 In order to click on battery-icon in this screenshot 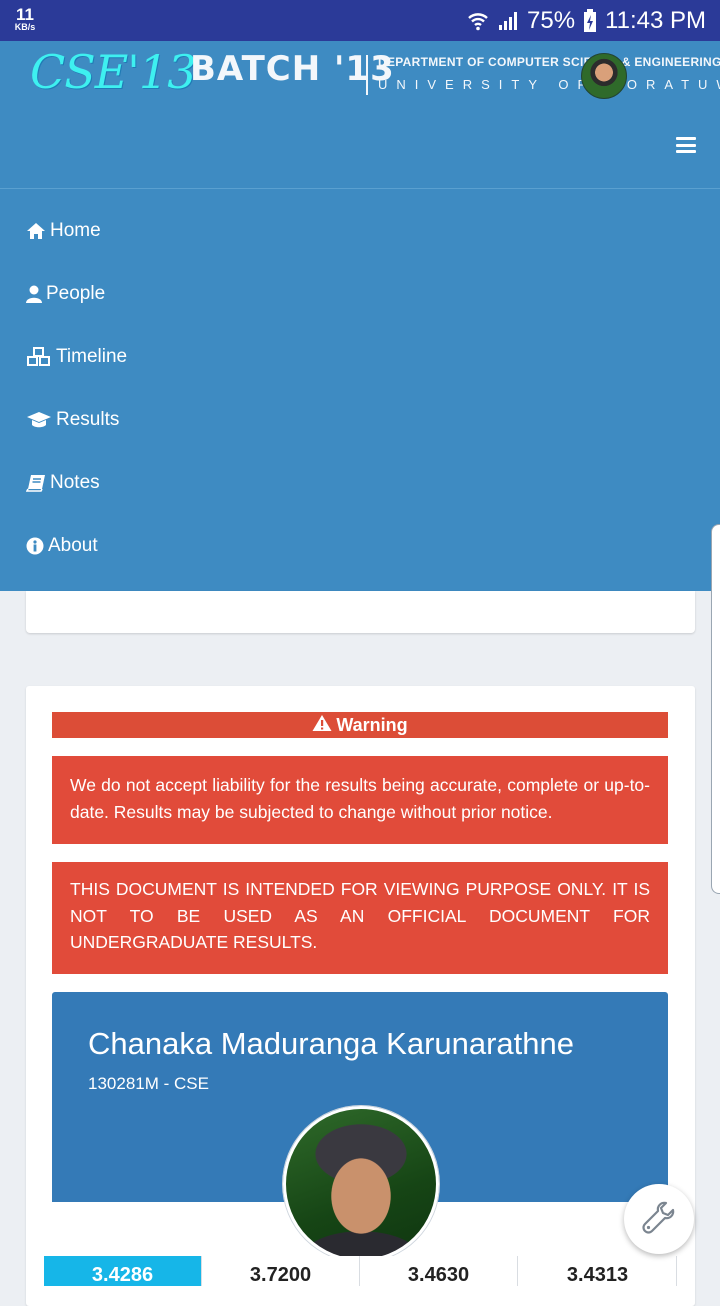, I will do `click(590, 21)`.